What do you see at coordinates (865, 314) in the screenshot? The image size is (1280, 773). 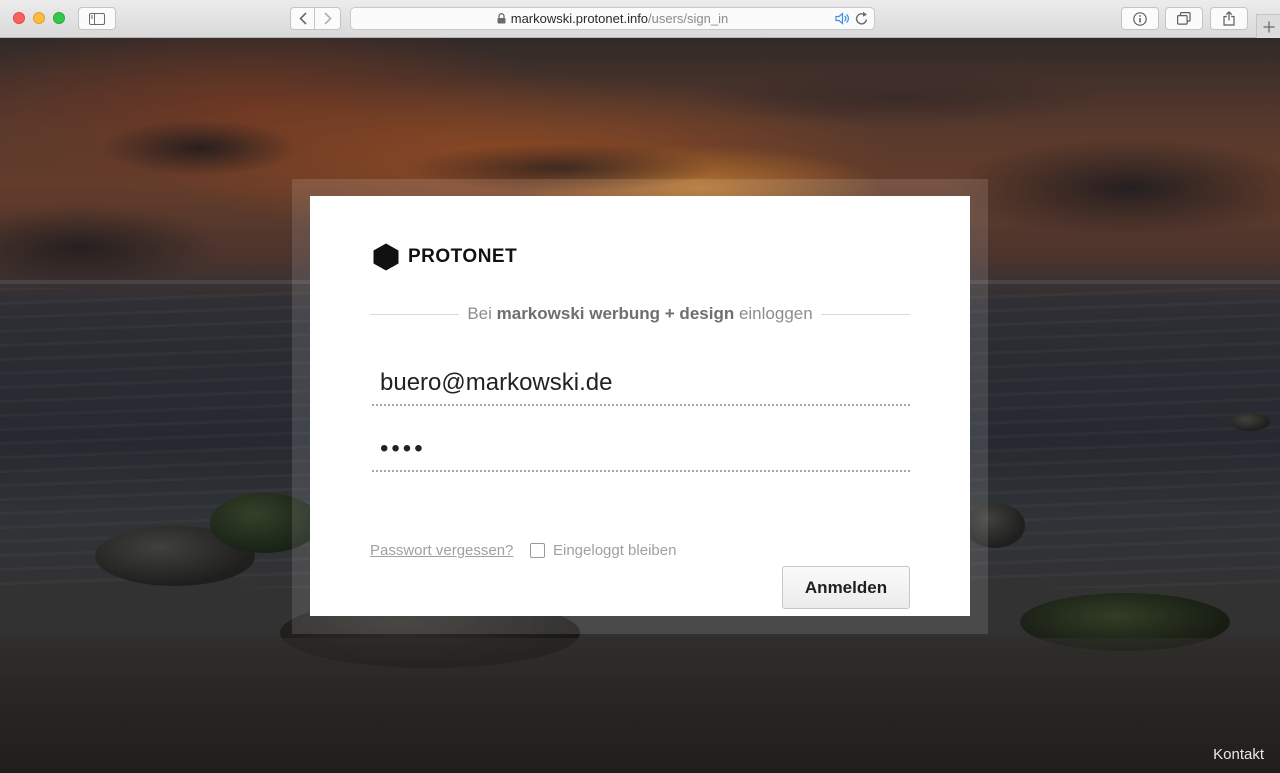 I see `heading-divider-right` at bounding box center [865, 314].